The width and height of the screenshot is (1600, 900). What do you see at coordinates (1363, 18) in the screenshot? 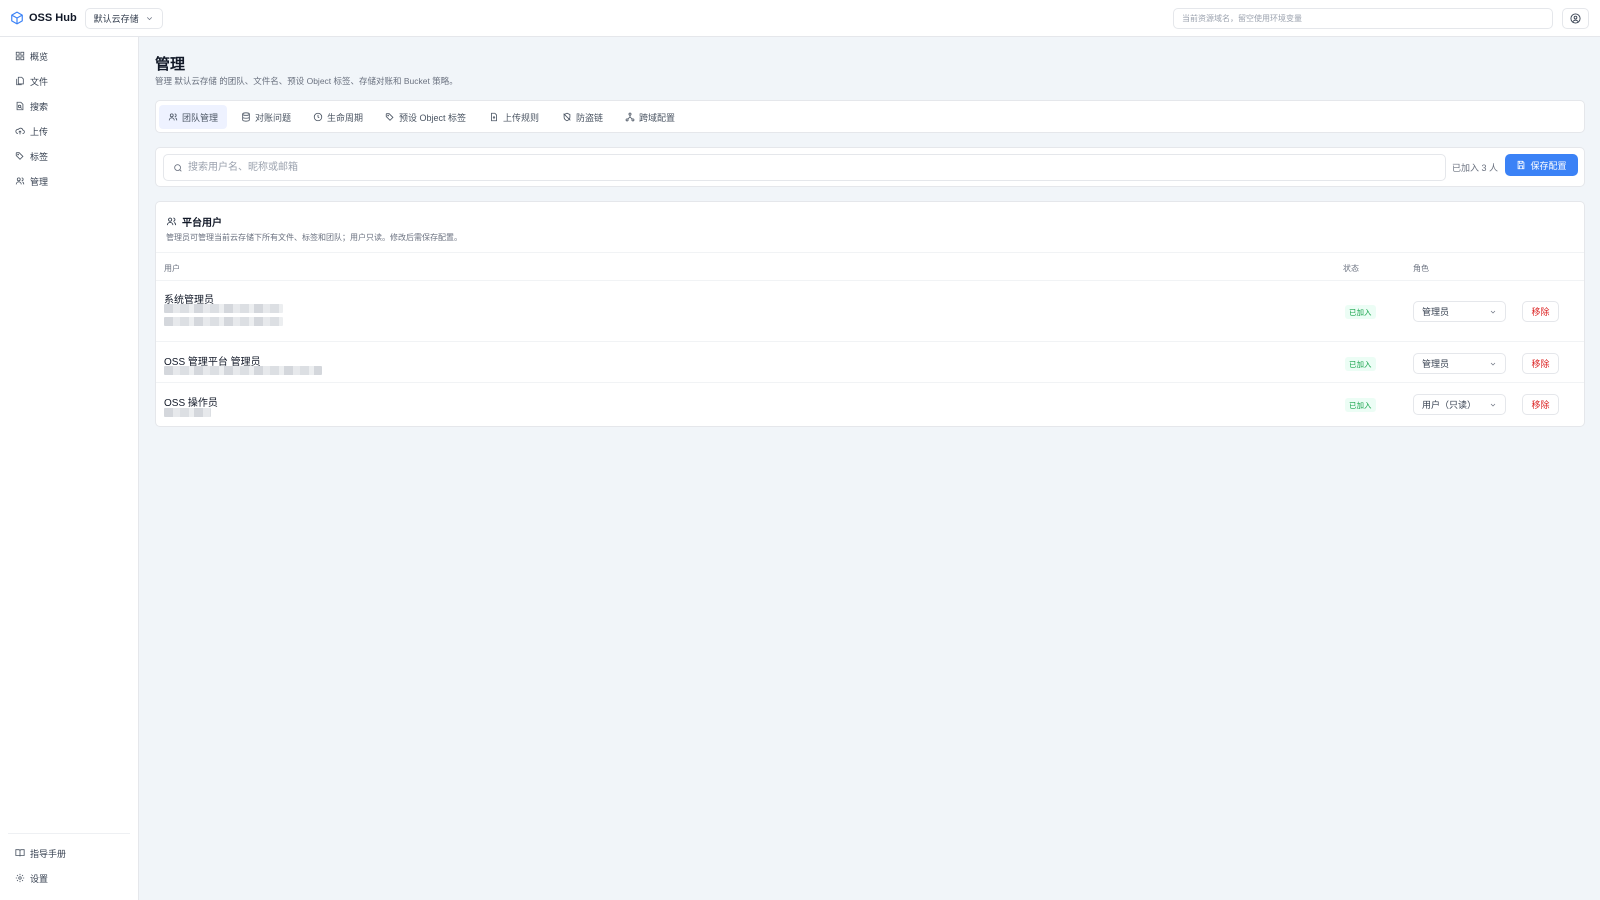
I see `resource-domain-input` at bounding box center [1363, 18].